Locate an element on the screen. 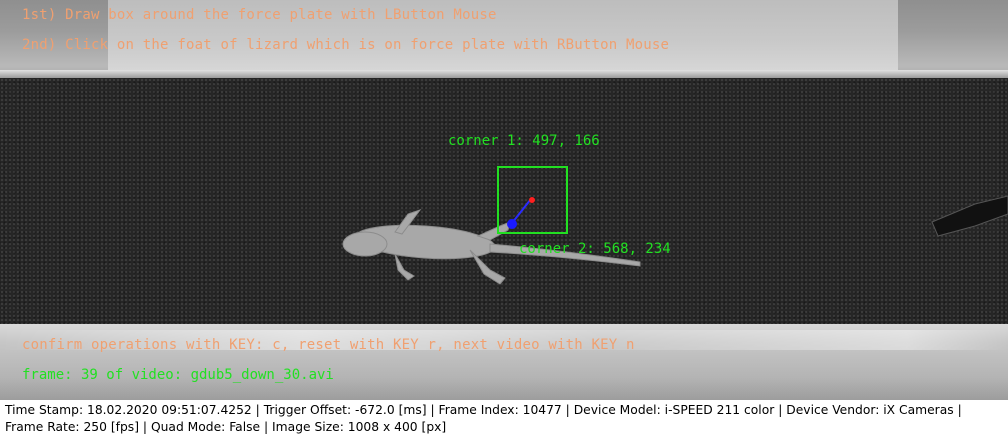 Image resolution: width=1008 pixels, height=440 pixels. corner-2-label: corner 2: 568, 234 is located at coordinates (595, 249).